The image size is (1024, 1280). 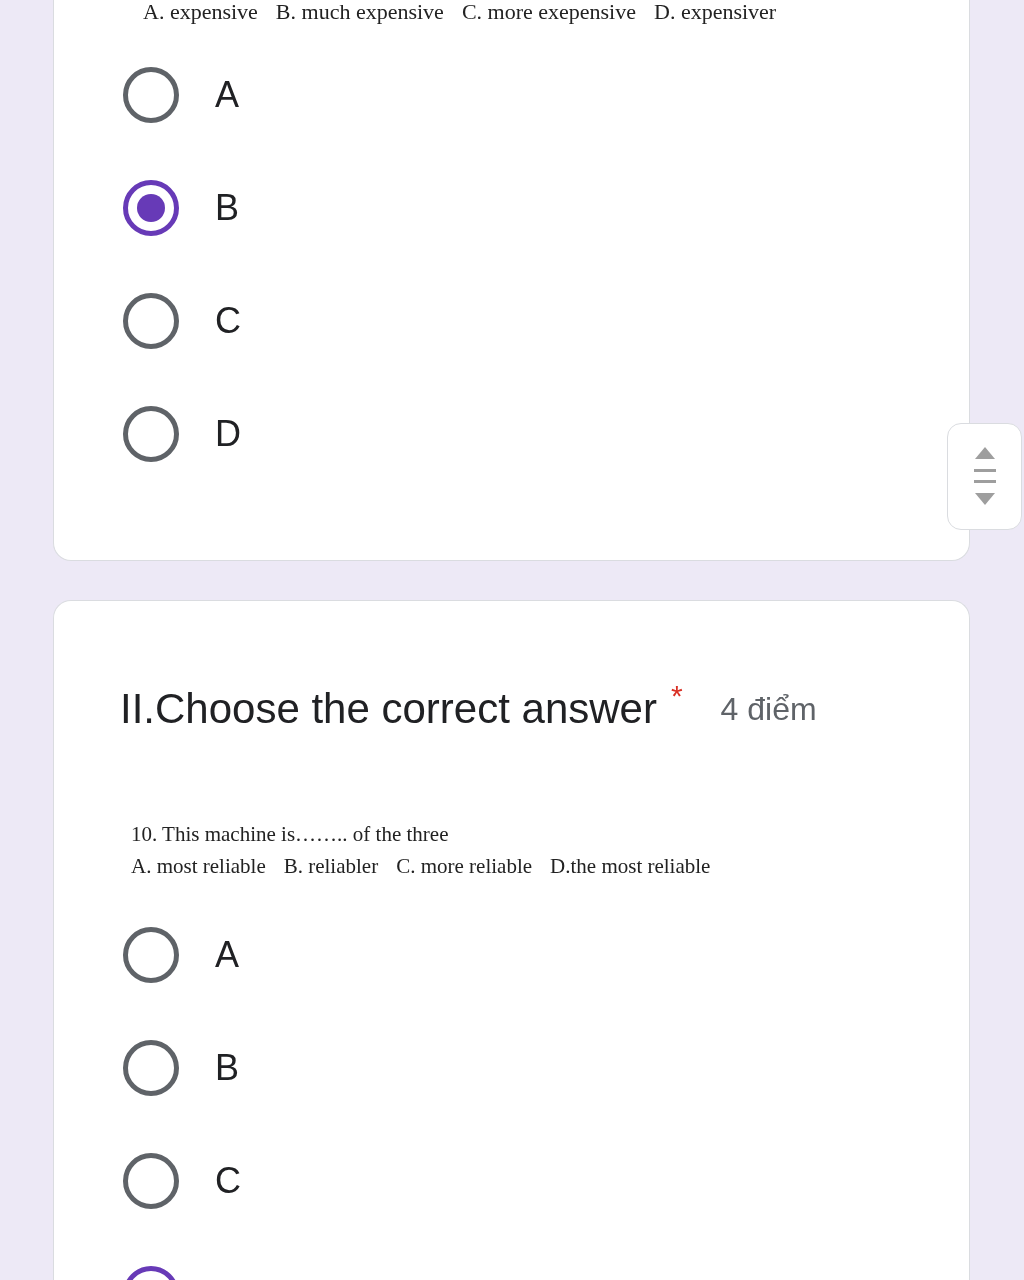 What do you see at coordinates (464, 866) in the screenshot?
I see `answer-choice: C. more reliable` at bounding box center [464, 866].